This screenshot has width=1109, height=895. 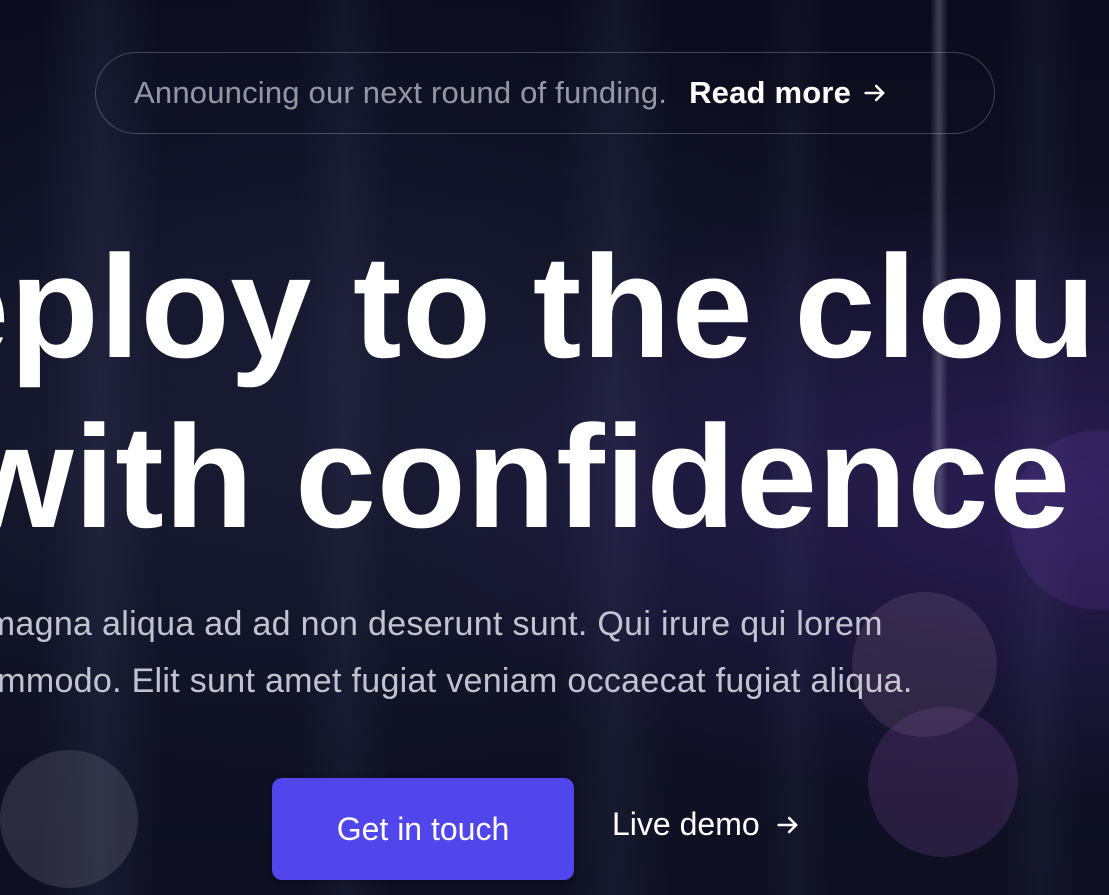 What do you see at coordinates (770, 92) in the screenshot?
I see `read-more-label: Read more` at bounding box center [770, 92].